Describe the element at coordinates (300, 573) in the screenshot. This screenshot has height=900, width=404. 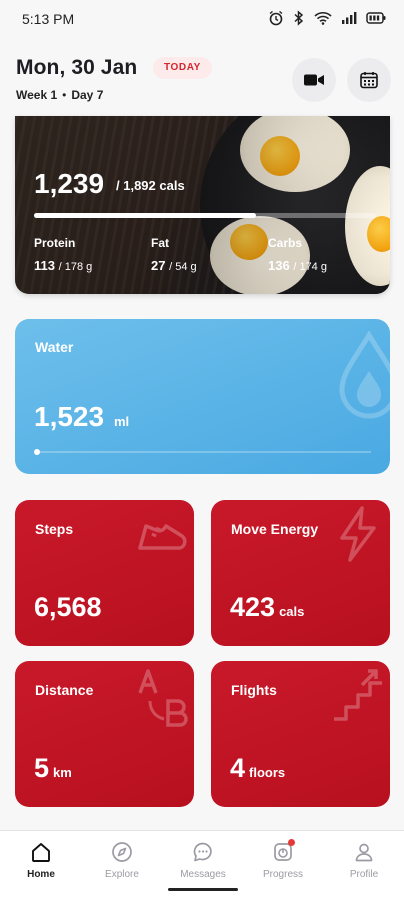
I see `move-energy-tile: Move Energy 423 cals` at that location.